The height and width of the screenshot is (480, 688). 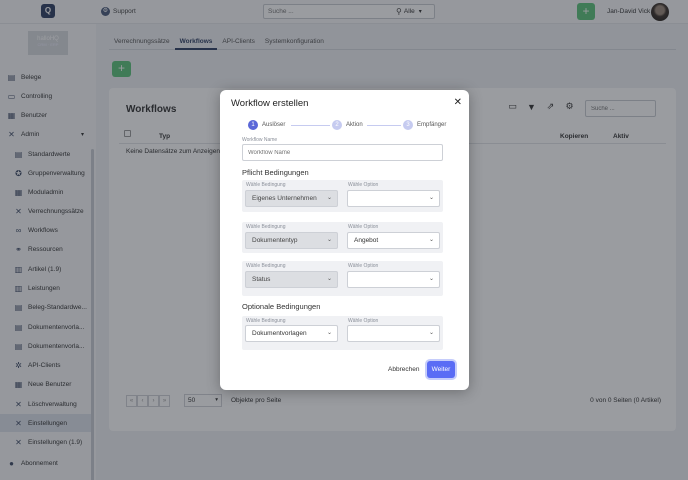 What do you see at coordinates (291, 279) in the screenshot?
I see `condition-select: Status ⌄` at bounding box center [291, 279].